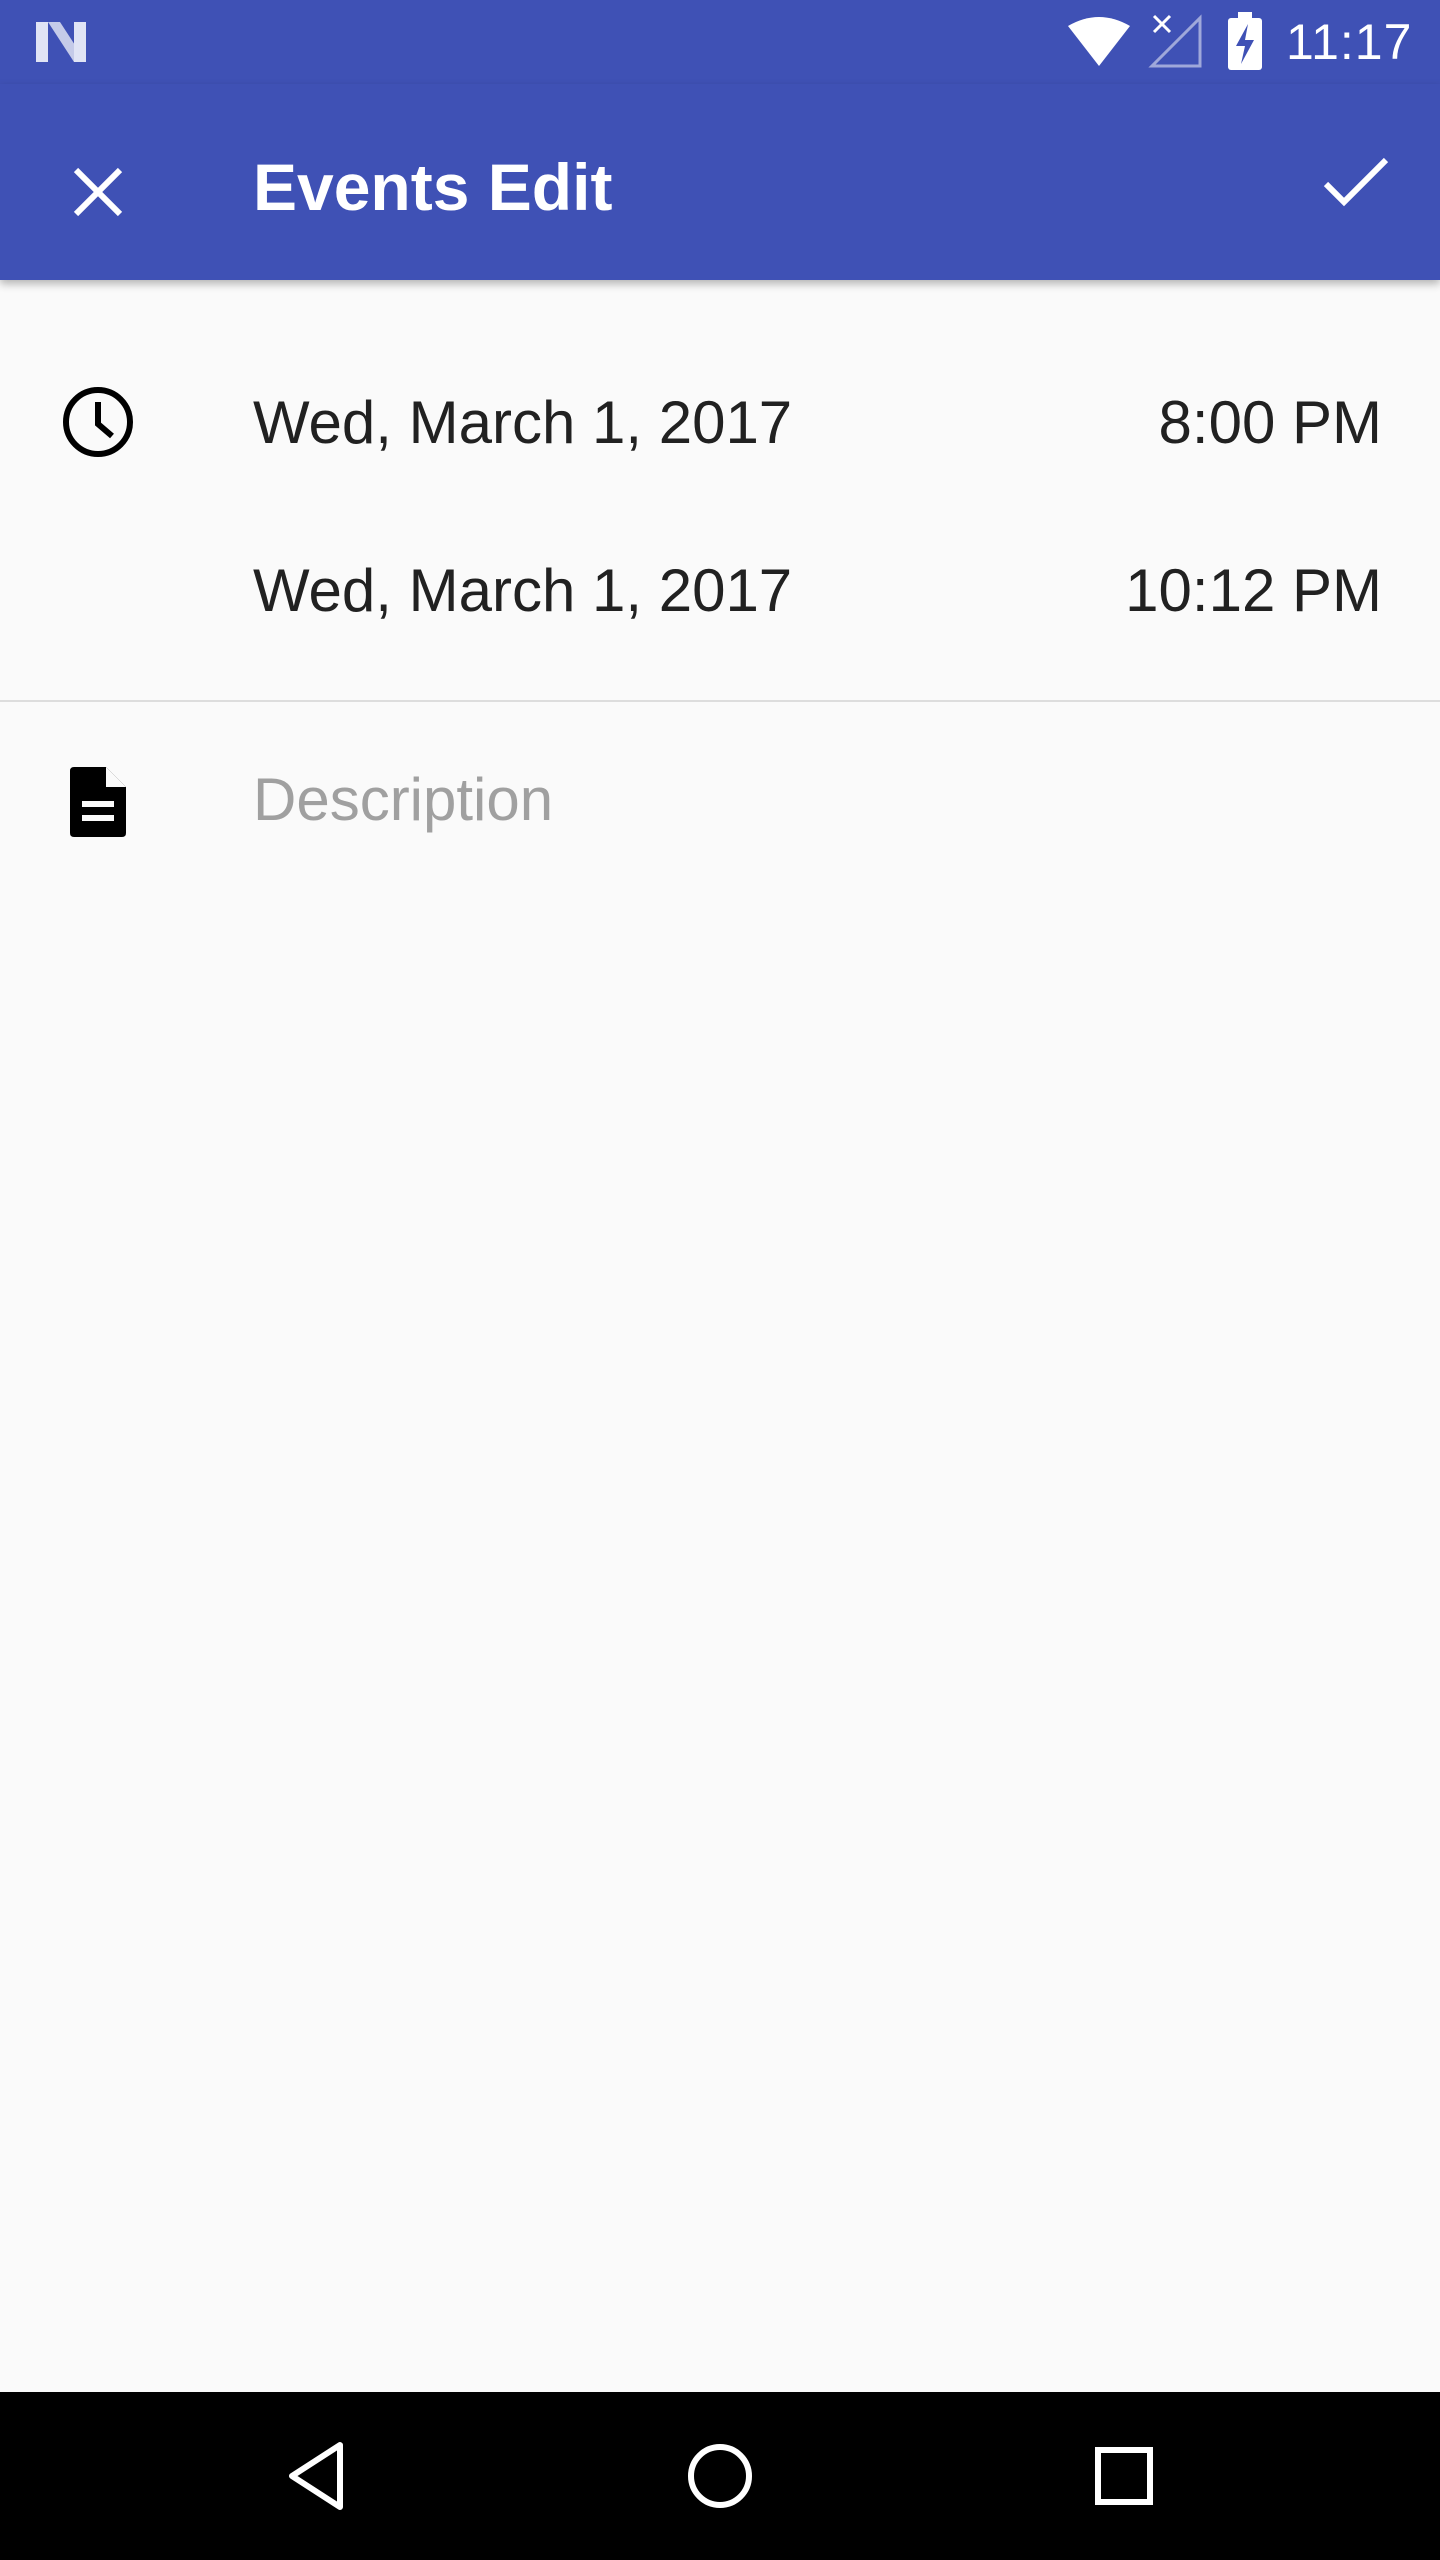  I want to click on recents-icon, so click(1124, 2476).